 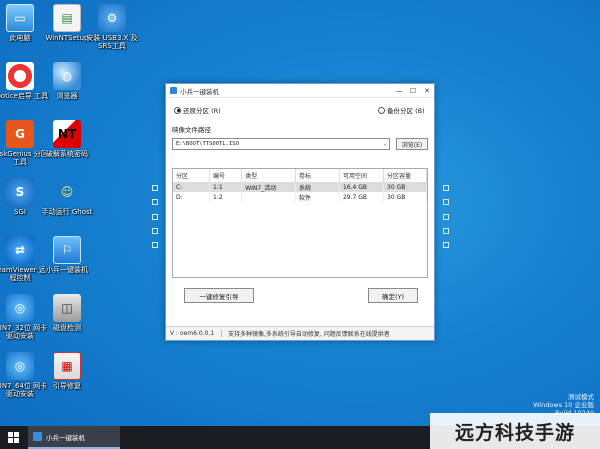 What do you see at coordinates (226, 176) in the screenshot?
I see `column-header: 编号` at bounding box center [226, 176].